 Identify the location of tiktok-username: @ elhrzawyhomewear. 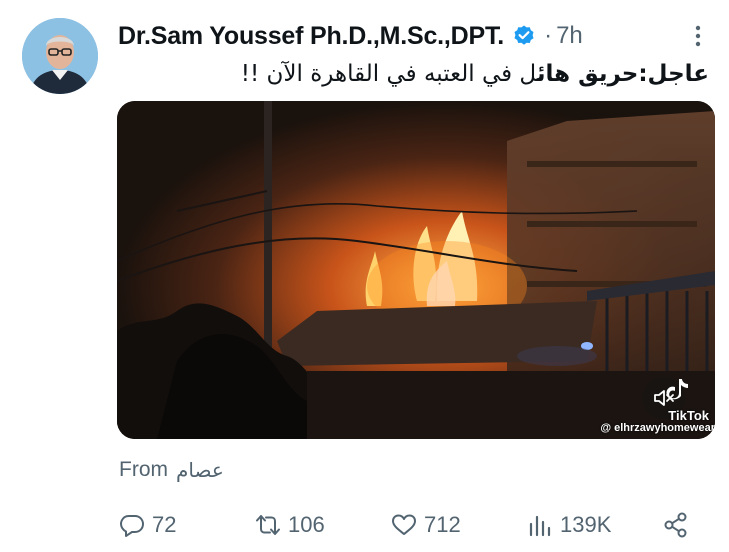
(657, 428).